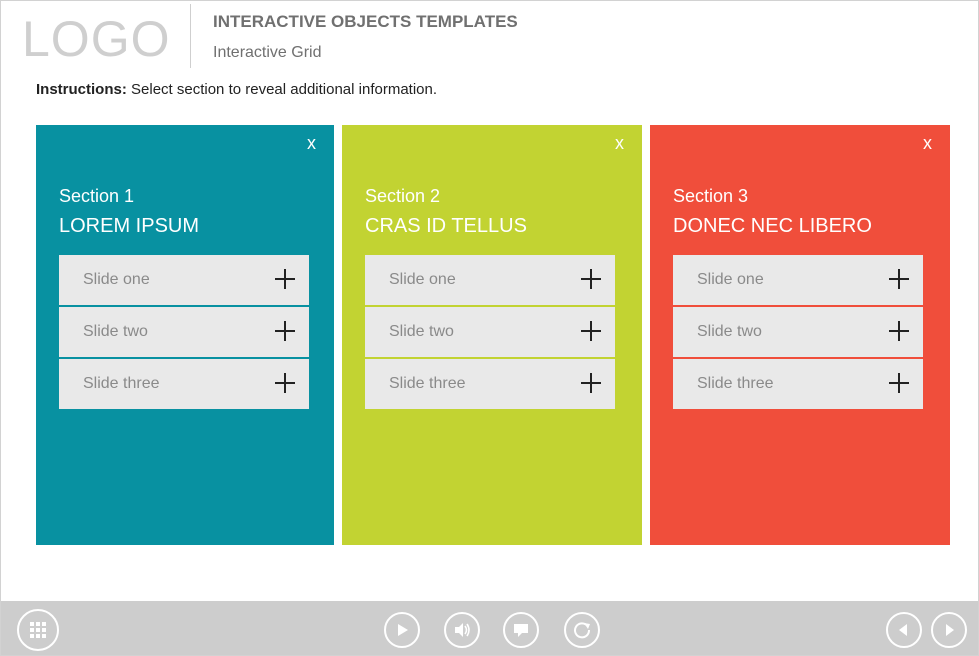 This screenshot has height=656, width=979. I want to click on next-icon, so click(950, 630).